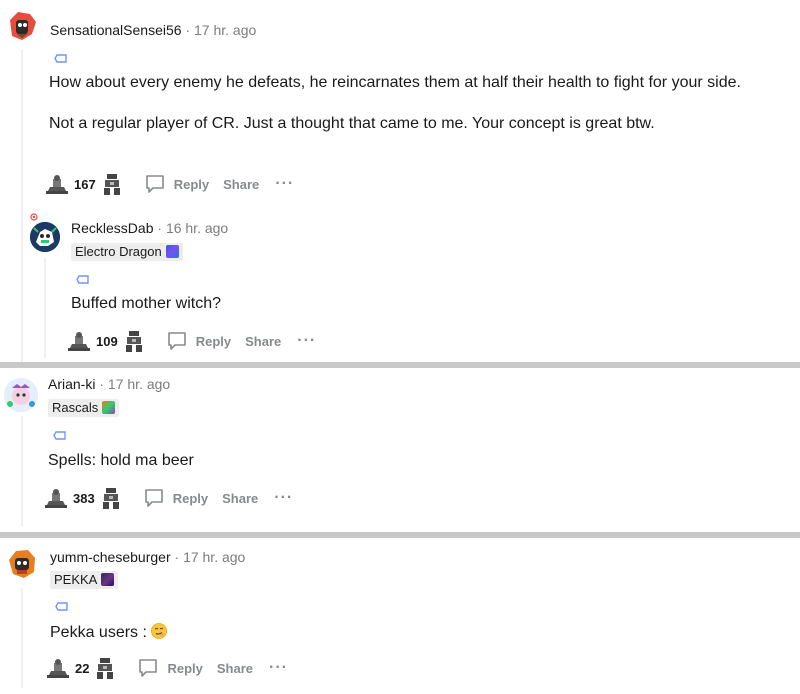  I want to click on reply-marker-icon, so click(34, 217).